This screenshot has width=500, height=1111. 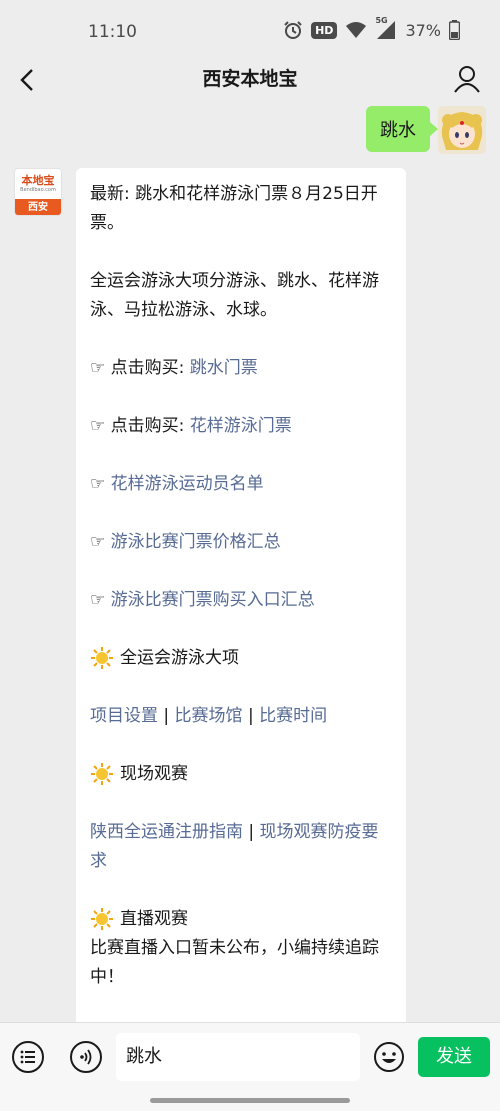 I want to click on cell-signal-icon: 5G, so click(x=386, y=28).